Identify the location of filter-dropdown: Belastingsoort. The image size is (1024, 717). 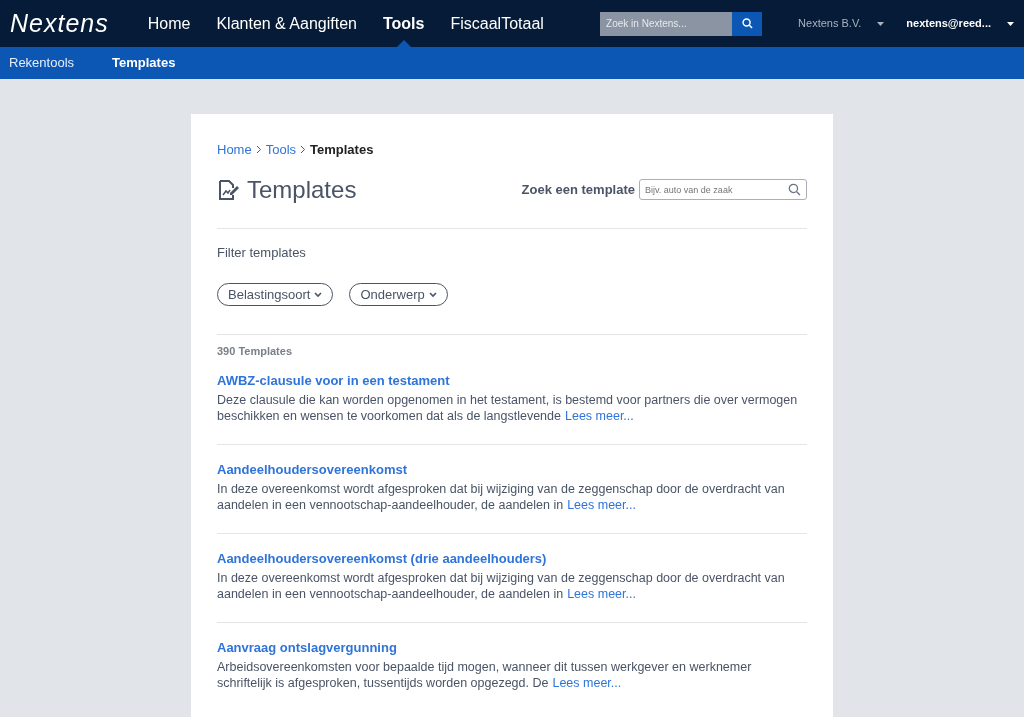
(275, 294).